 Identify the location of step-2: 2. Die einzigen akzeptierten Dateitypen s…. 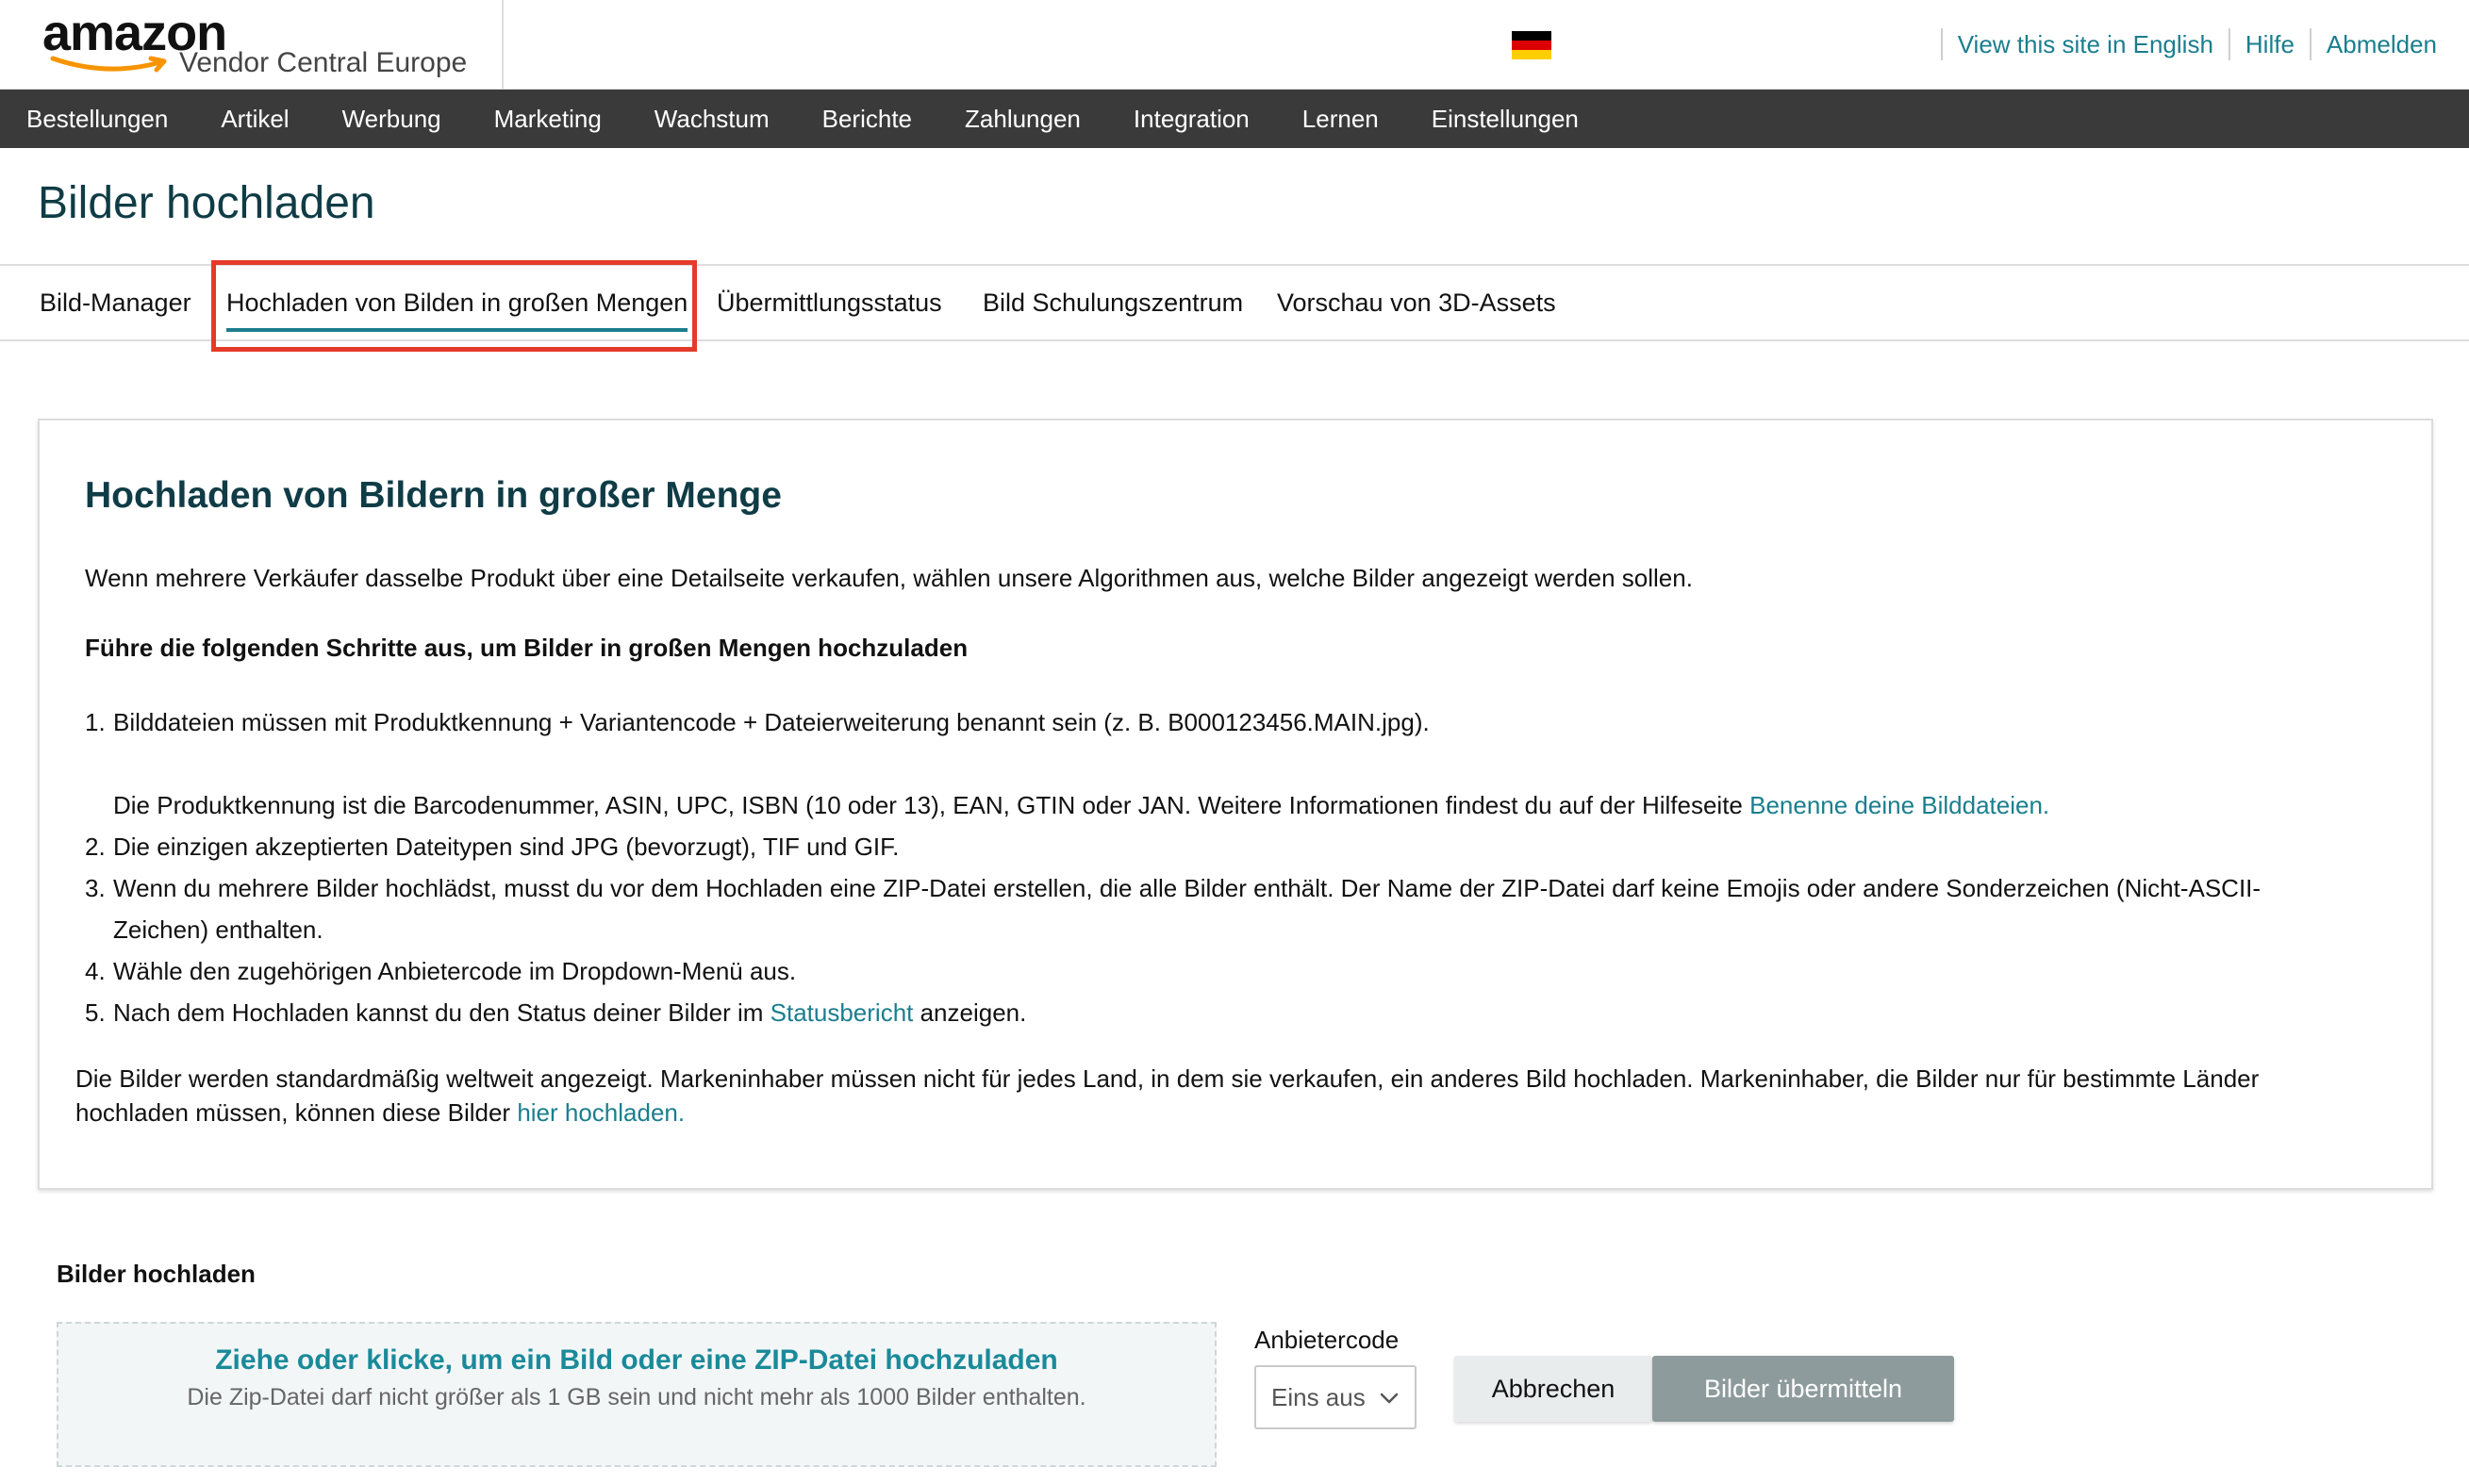
(492, 847).